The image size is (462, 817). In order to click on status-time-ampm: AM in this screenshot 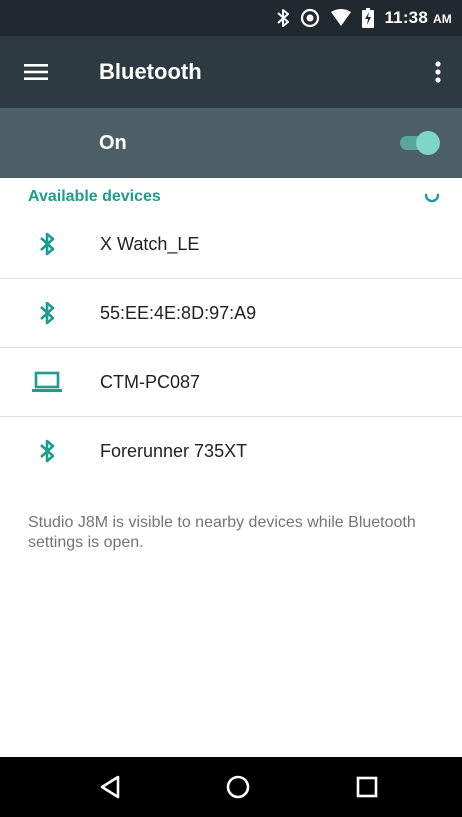, I will do `click(442, 19)`.